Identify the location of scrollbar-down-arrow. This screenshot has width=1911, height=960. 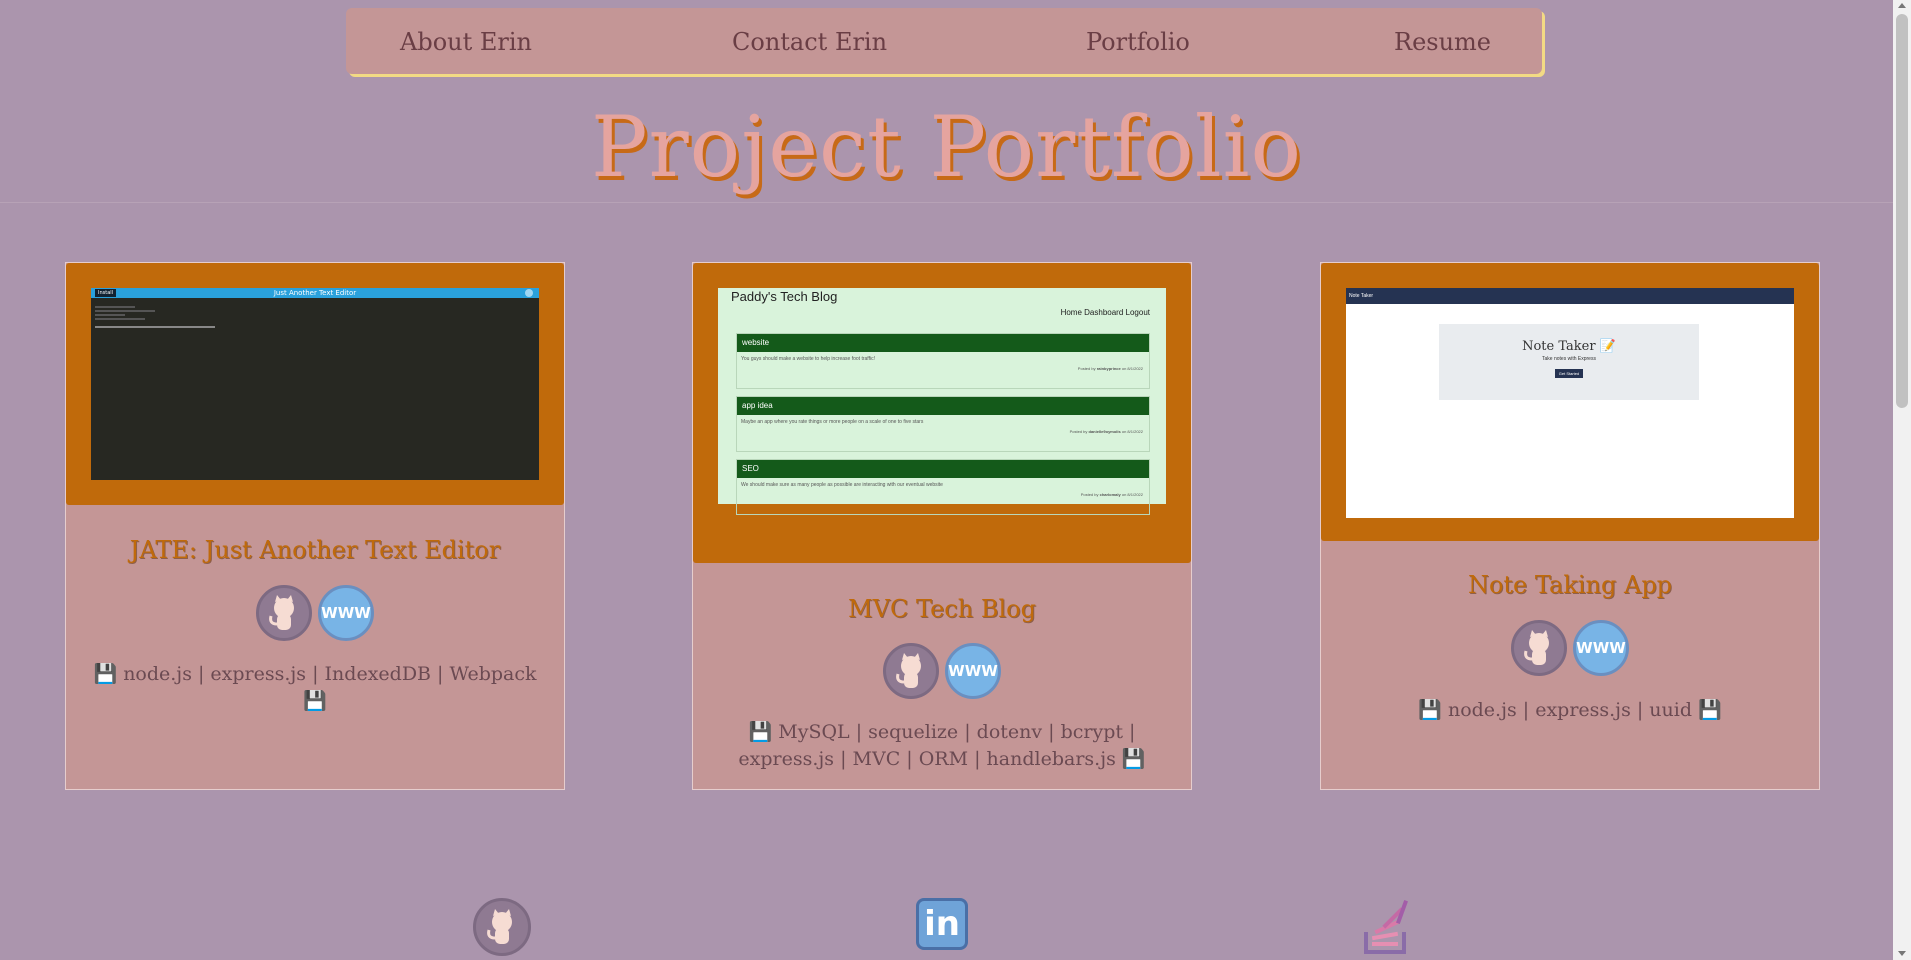
(1902, 953).